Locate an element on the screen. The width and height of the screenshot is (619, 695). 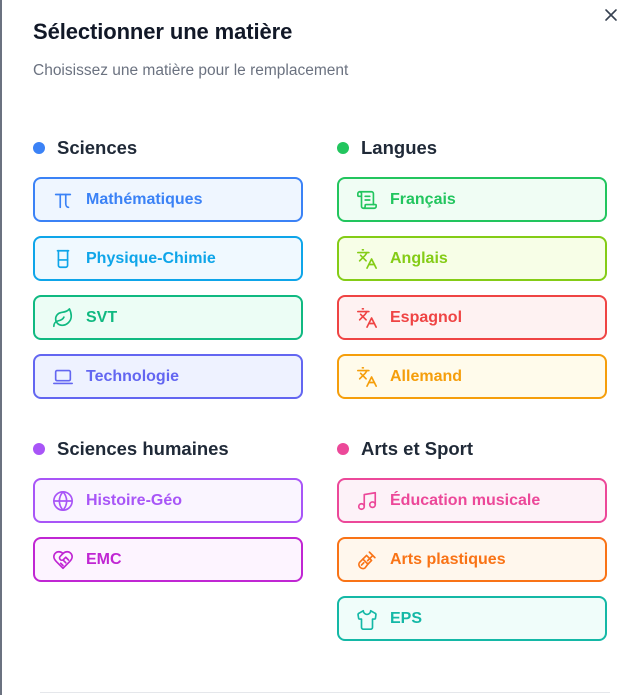
section-sciences-humaines-heading: Sciences humaines is located at coordinates (131, 449).